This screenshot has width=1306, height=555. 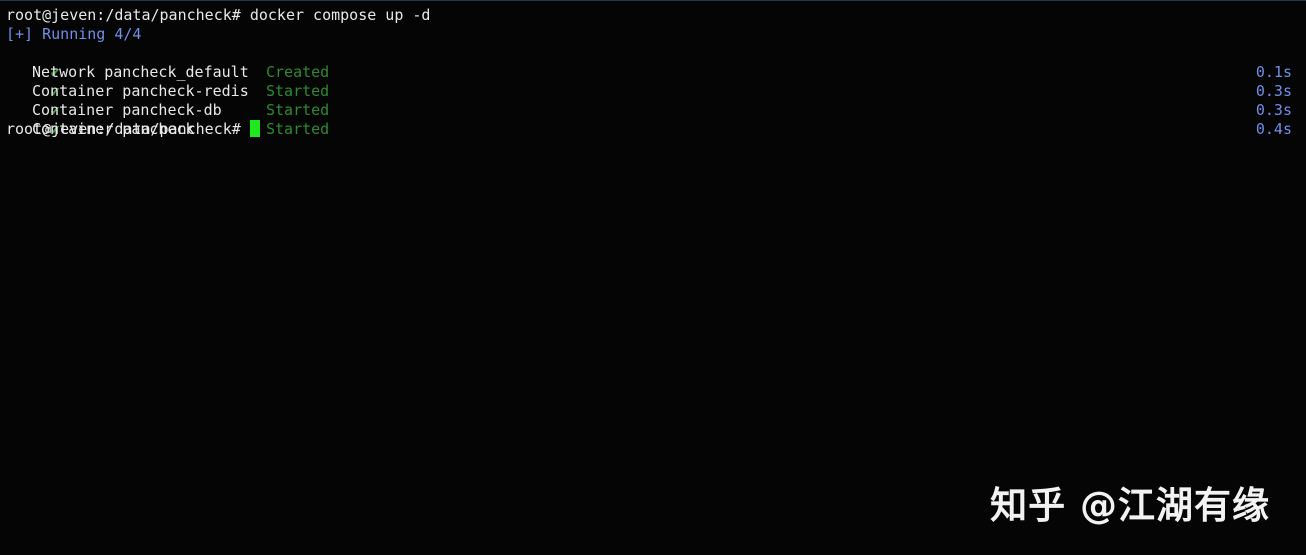 I want to click on step-row: ✔ Network pancheck_default Created 0.1s, so click(x=649, y=62).